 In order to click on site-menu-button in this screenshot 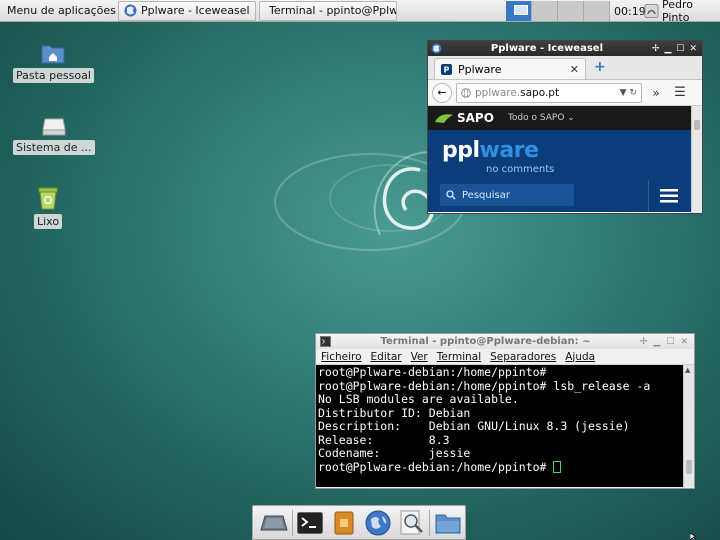, I will do `click(668, 196)`.